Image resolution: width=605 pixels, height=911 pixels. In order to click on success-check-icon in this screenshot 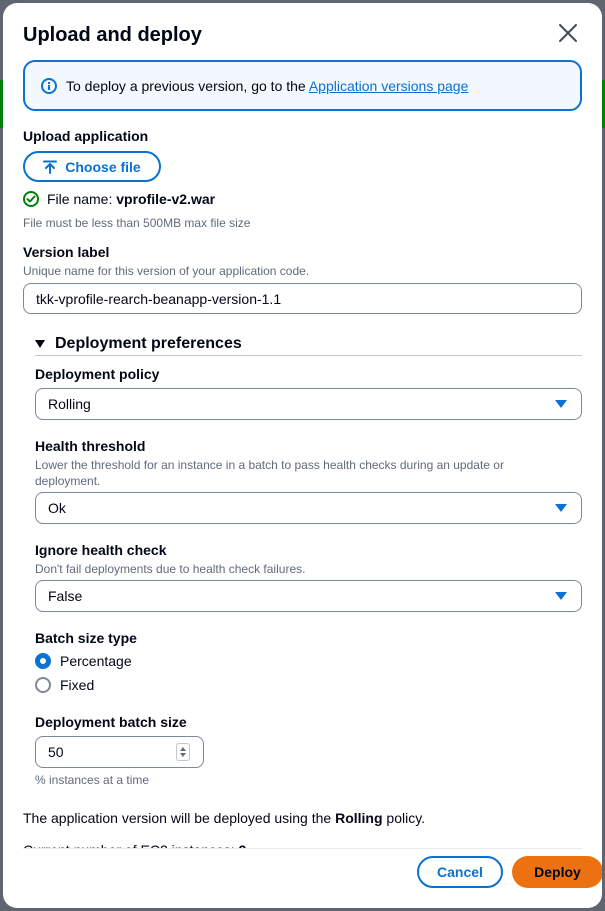, I will do `click(31, 199)`.